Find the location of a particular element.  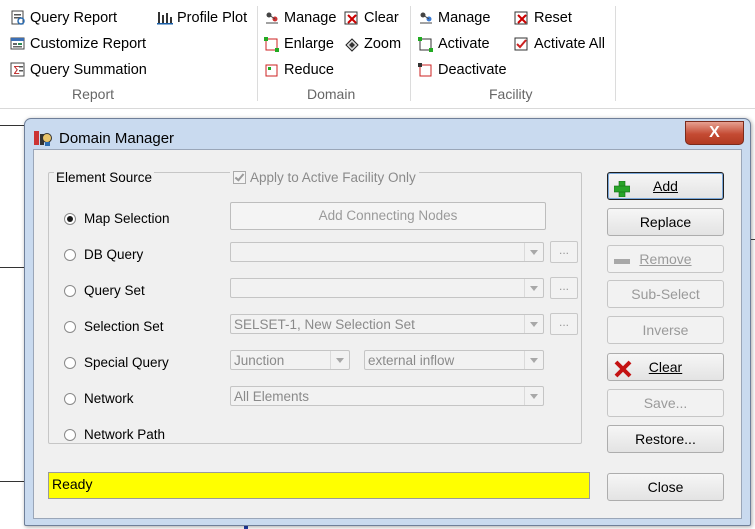

inverse-button: Inverse is located at coordinates (665, 330).